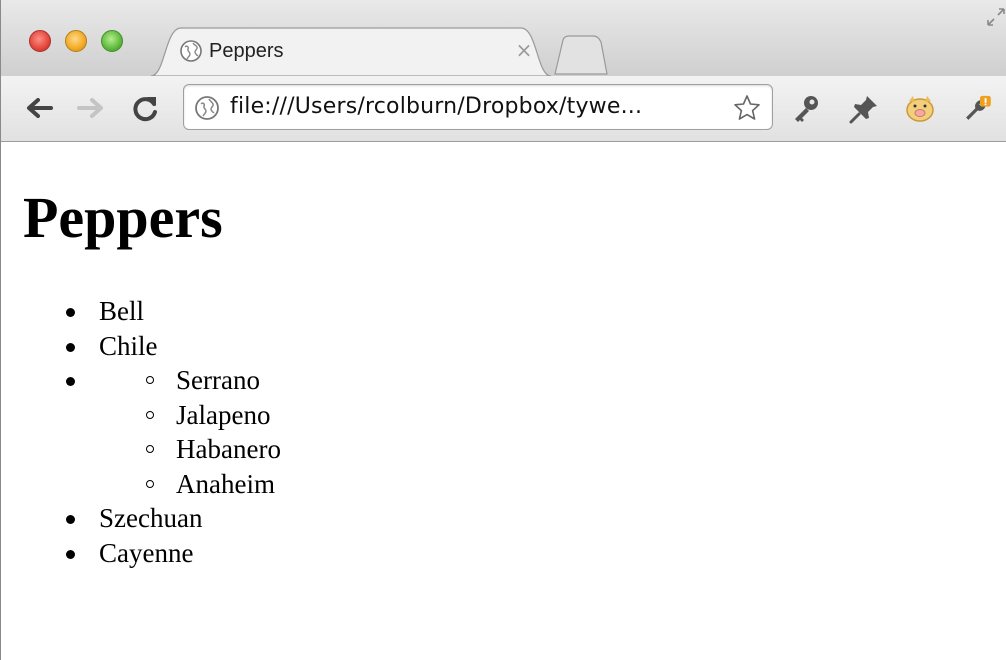  Describe the element at coordinates (920, 109) in the screenshot. I see `pig-icon` at that location.